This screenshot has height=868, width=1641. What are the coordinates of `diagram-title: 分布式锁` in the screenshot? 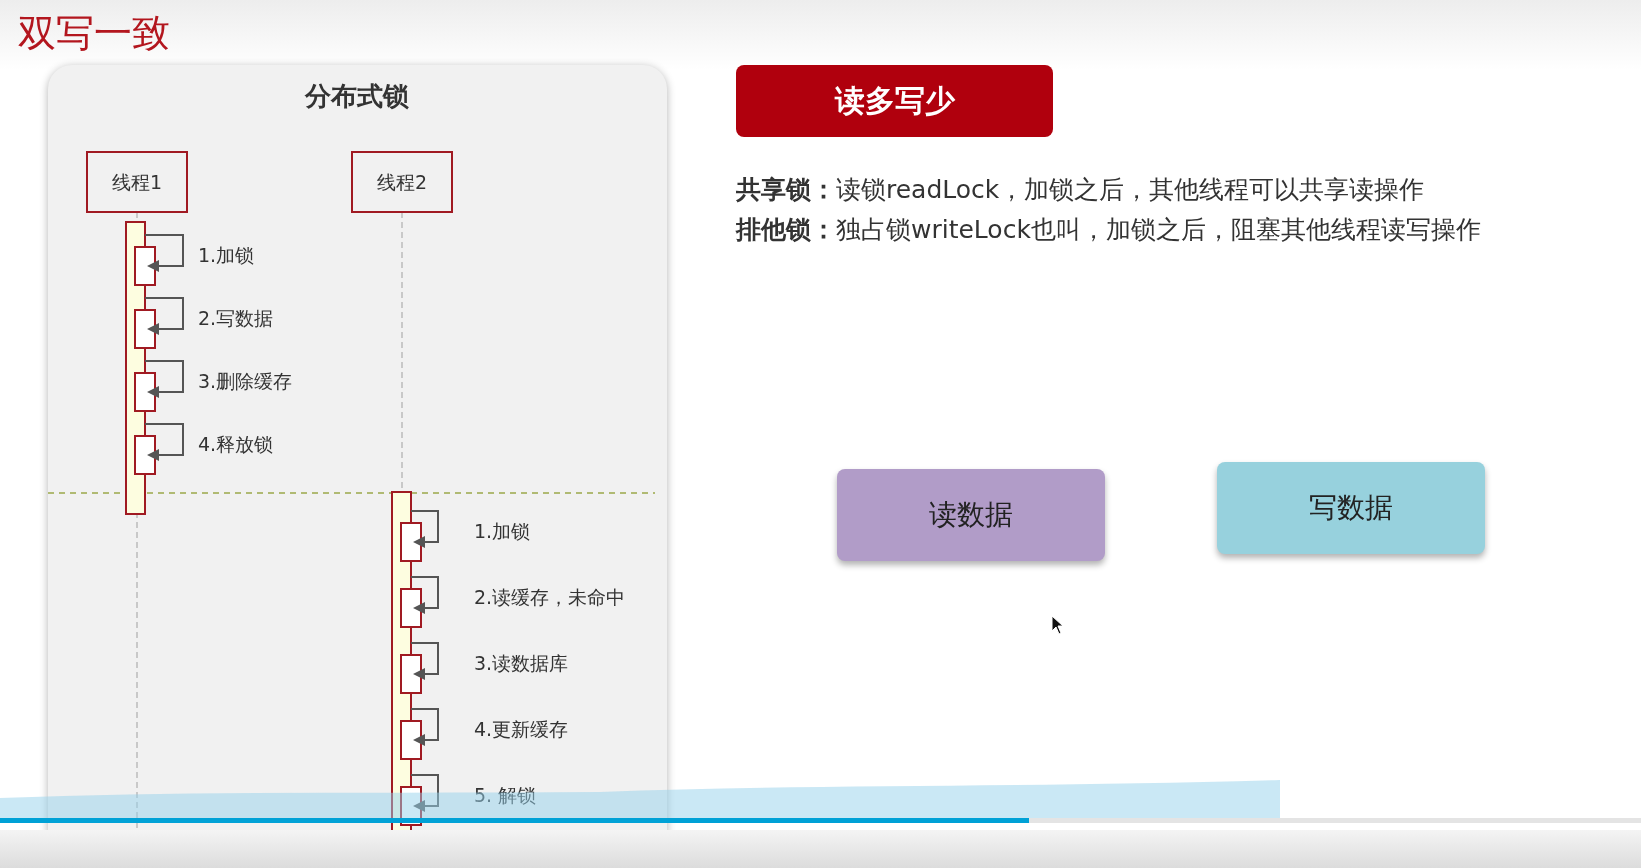 It's located at (357, 96).